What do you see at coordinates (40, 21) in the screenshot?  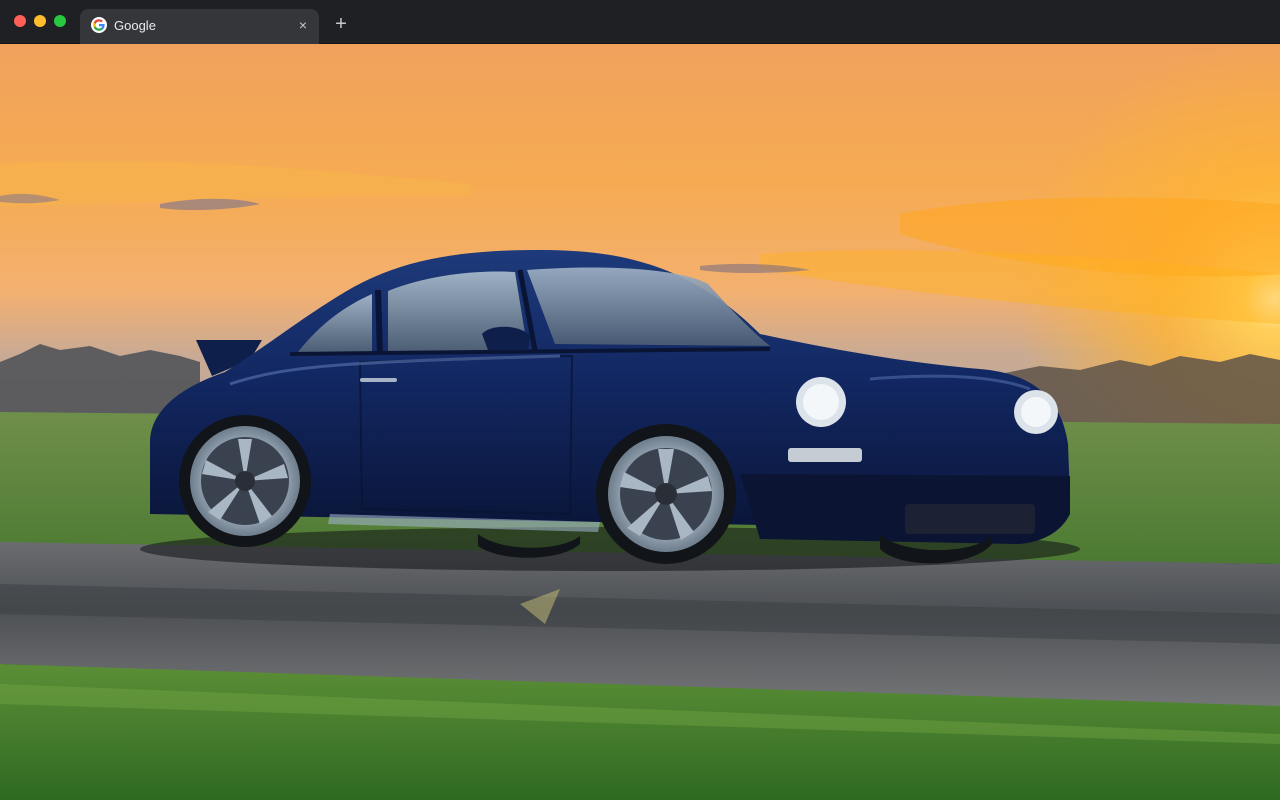 I see `window-minimize-button` at bounding box center [40, 21].